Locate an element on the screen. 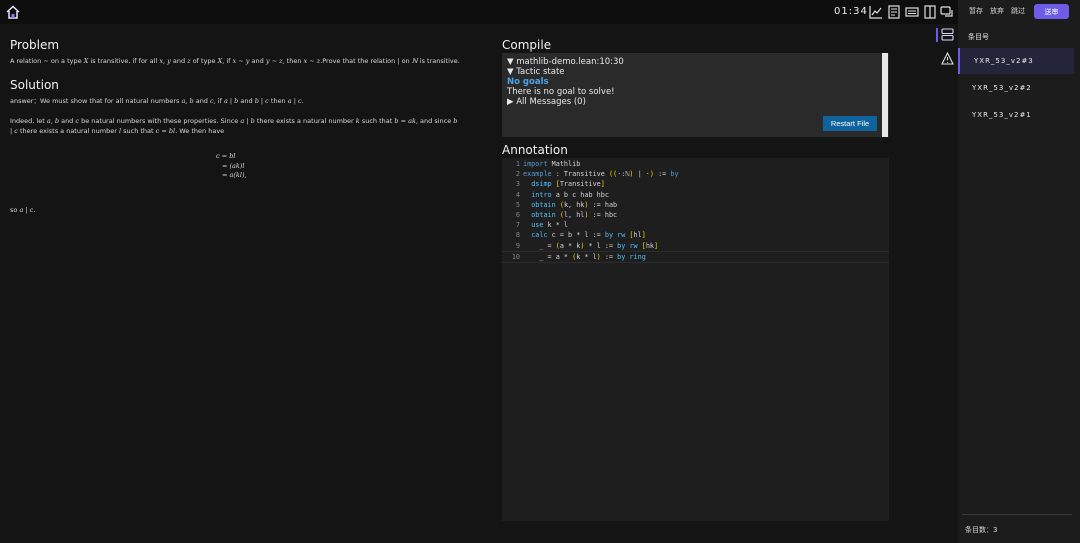  infoview-scrollbar is located at coordinates (885, 95).